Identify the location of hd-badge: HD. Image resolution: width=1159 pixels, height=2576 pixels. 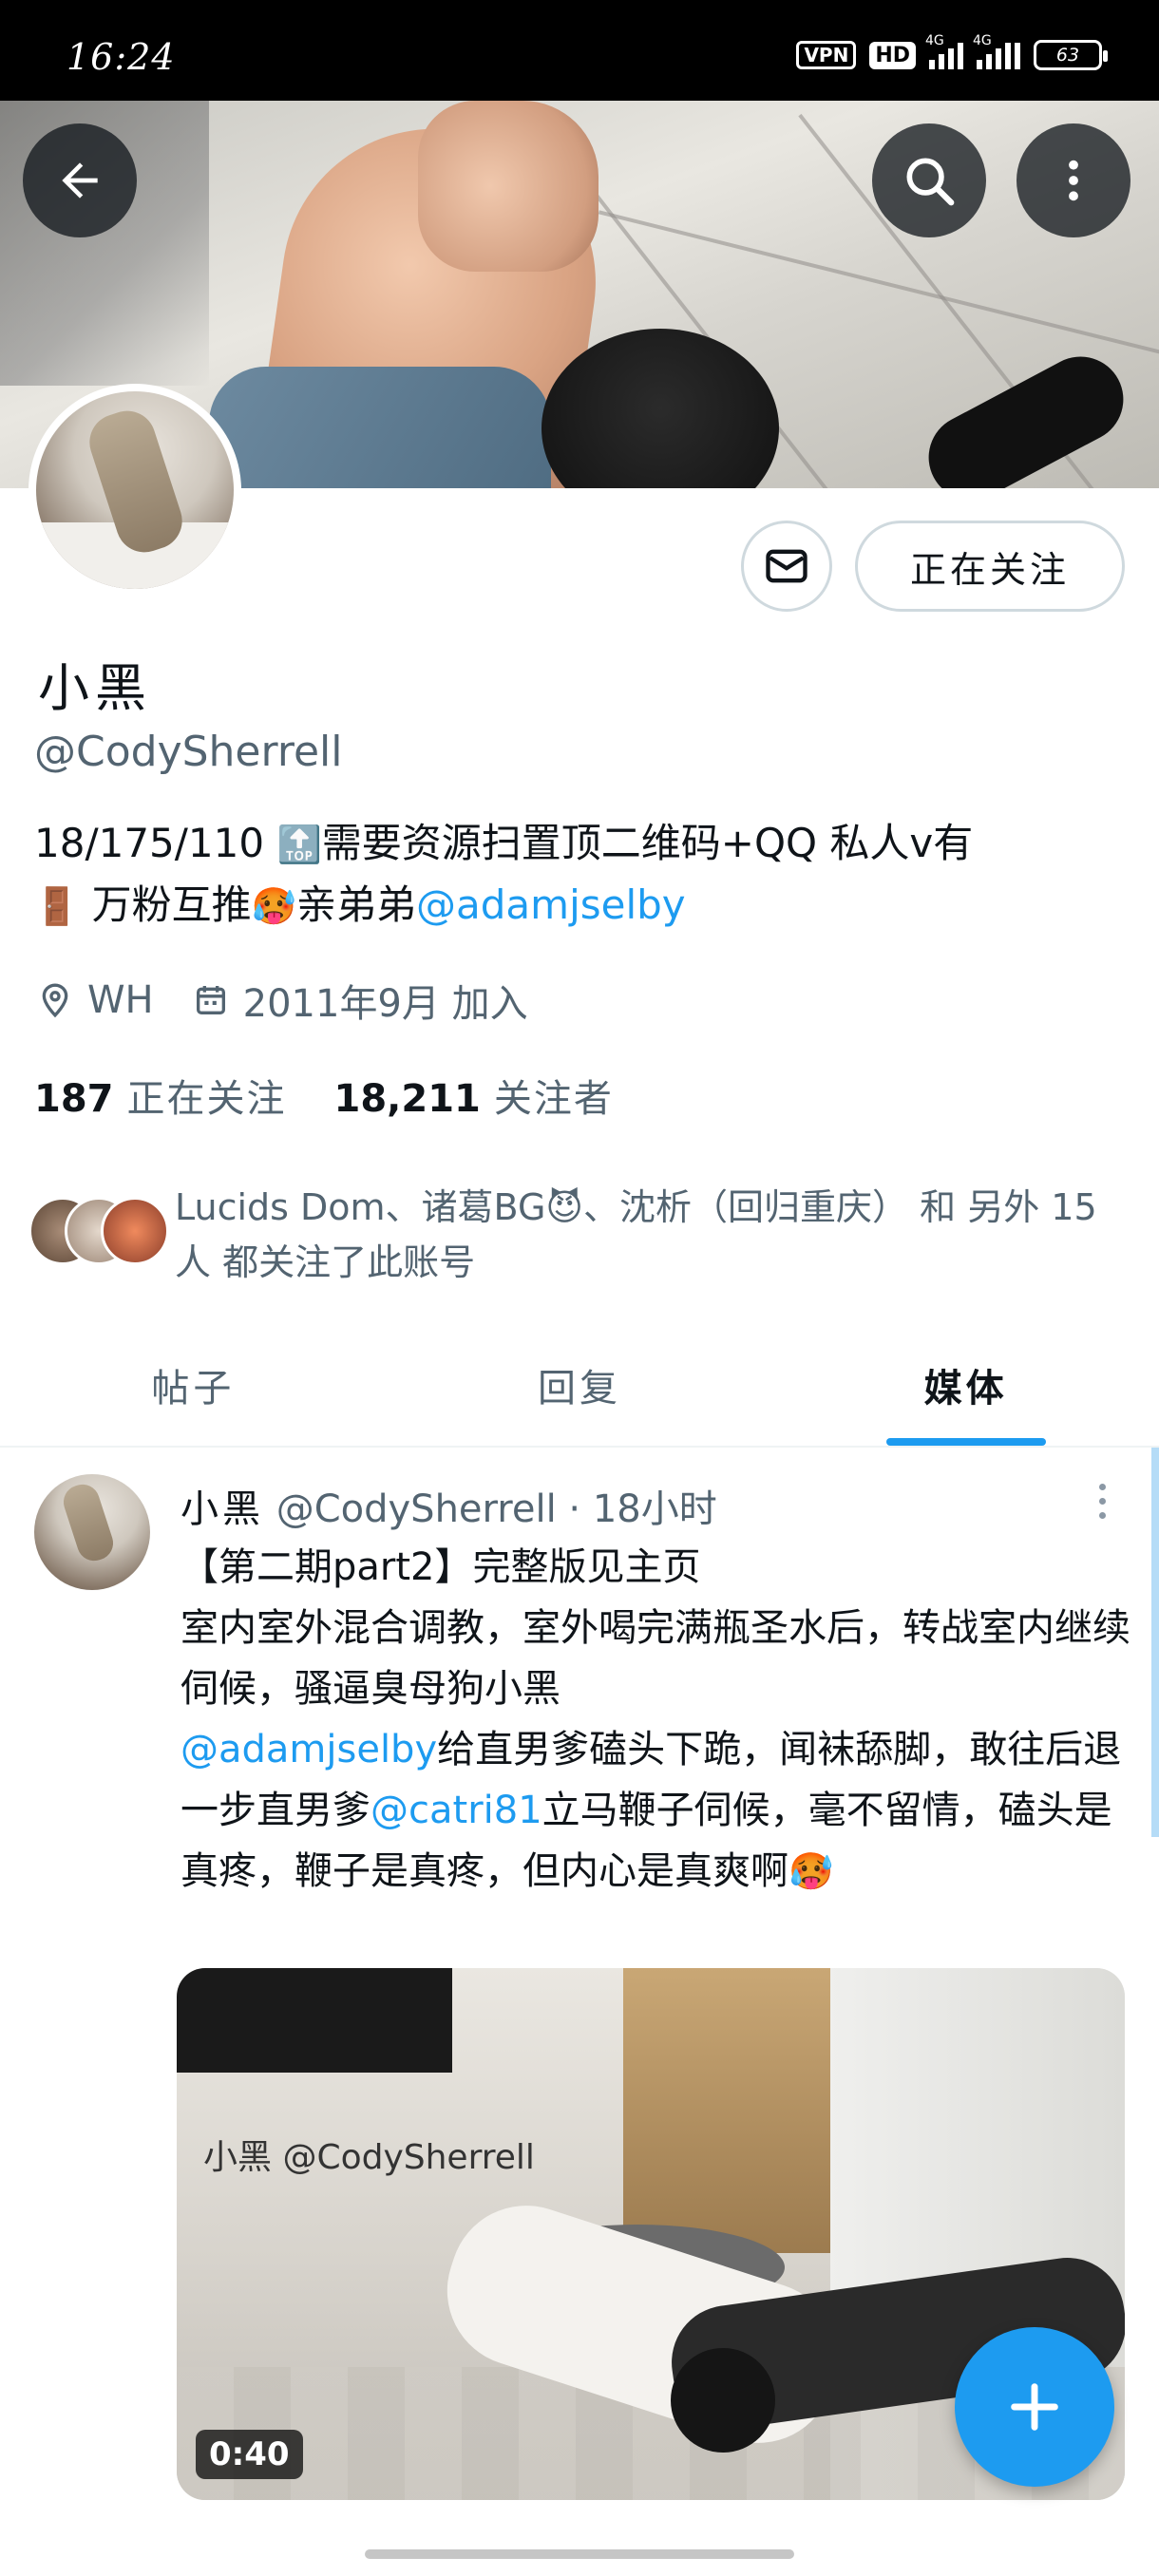
(892, 55).